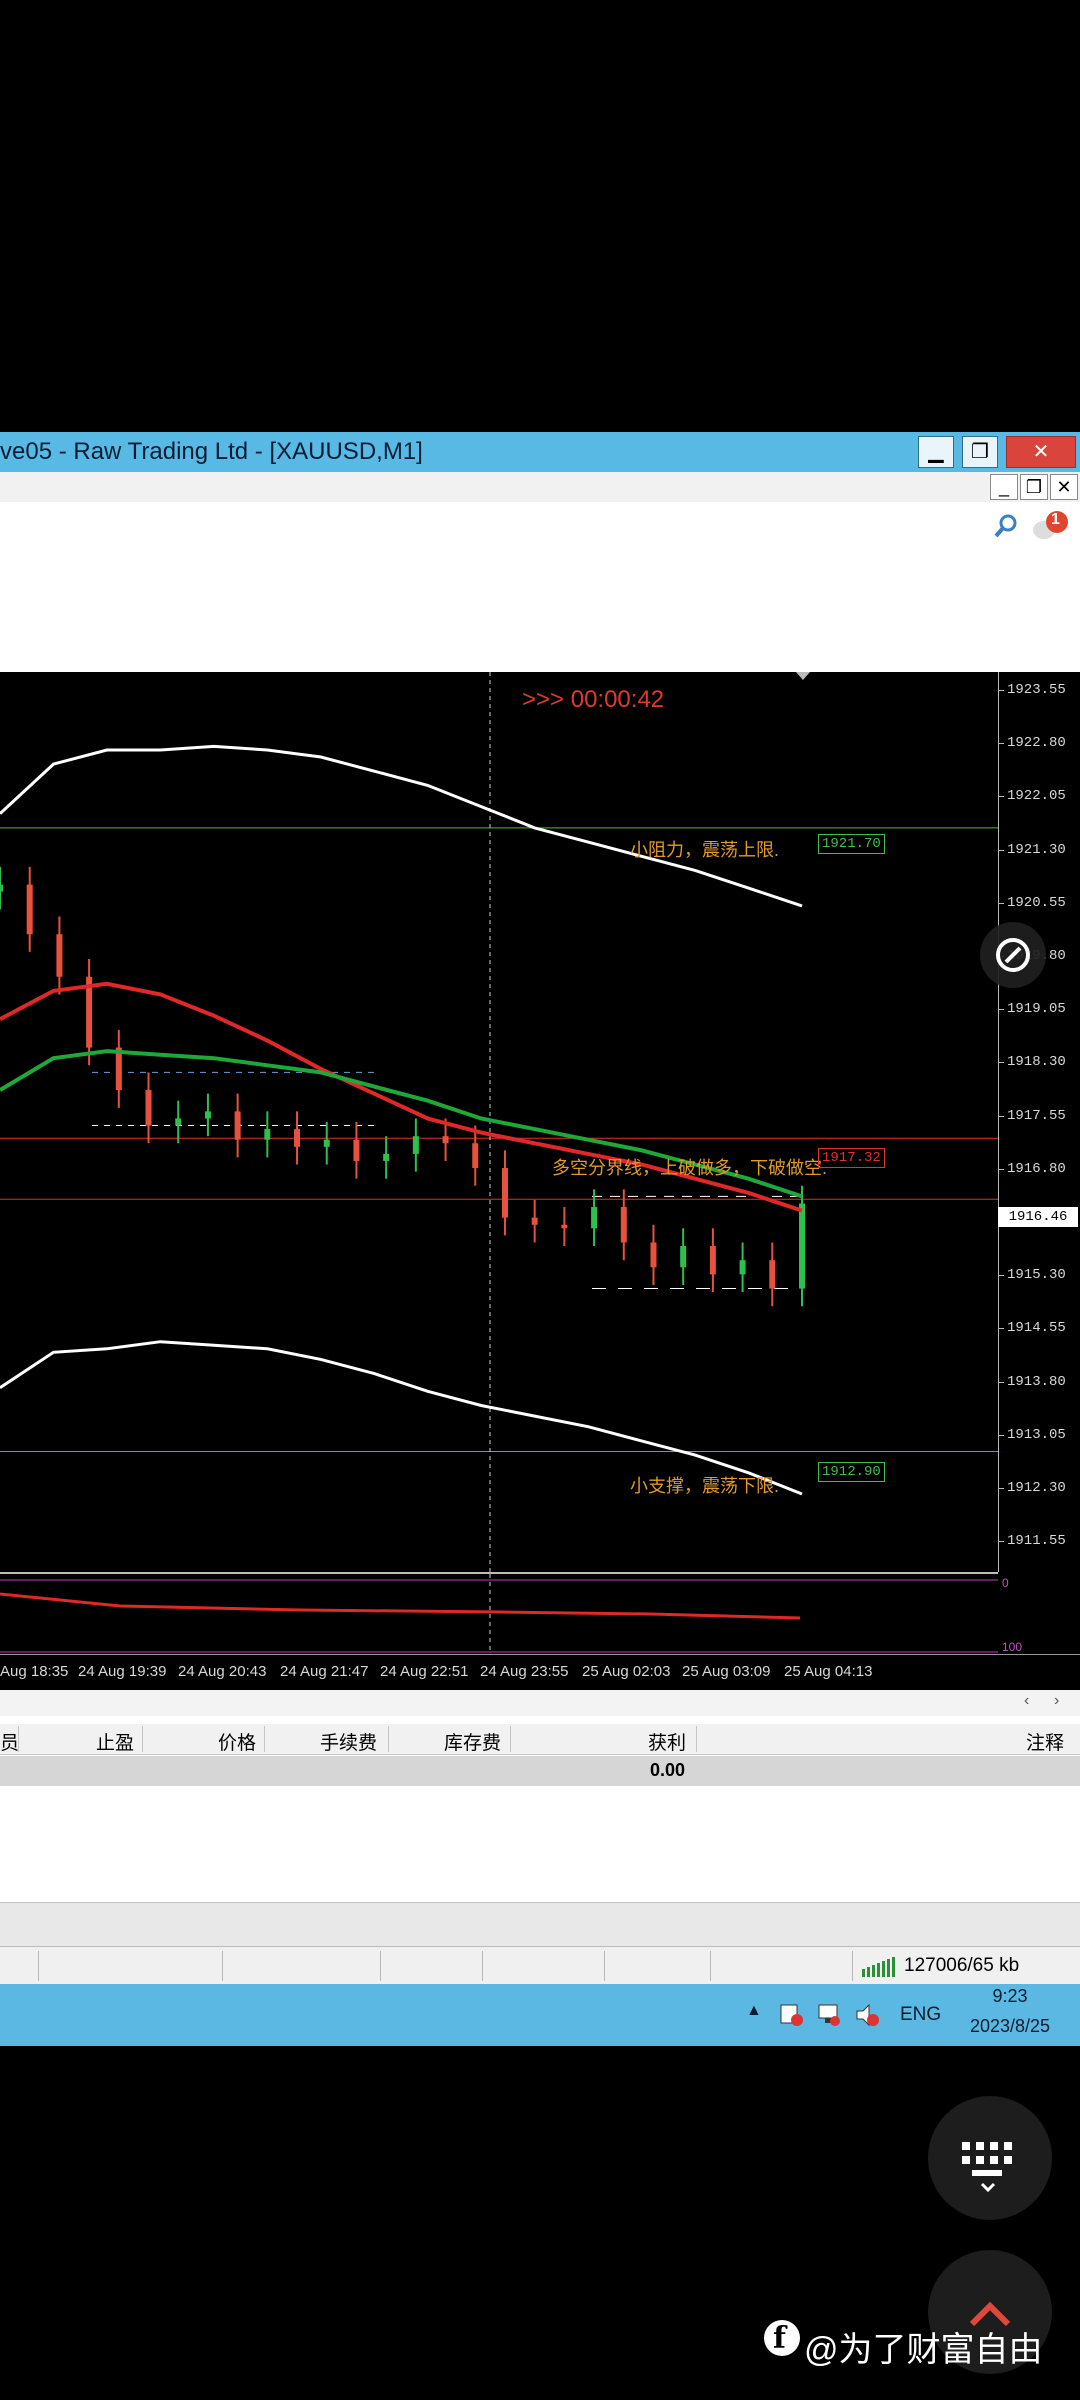  Describe the element at coordinates (1032, 743) in the screenshot. I see `price-tick-label: 1922.80` at that location.